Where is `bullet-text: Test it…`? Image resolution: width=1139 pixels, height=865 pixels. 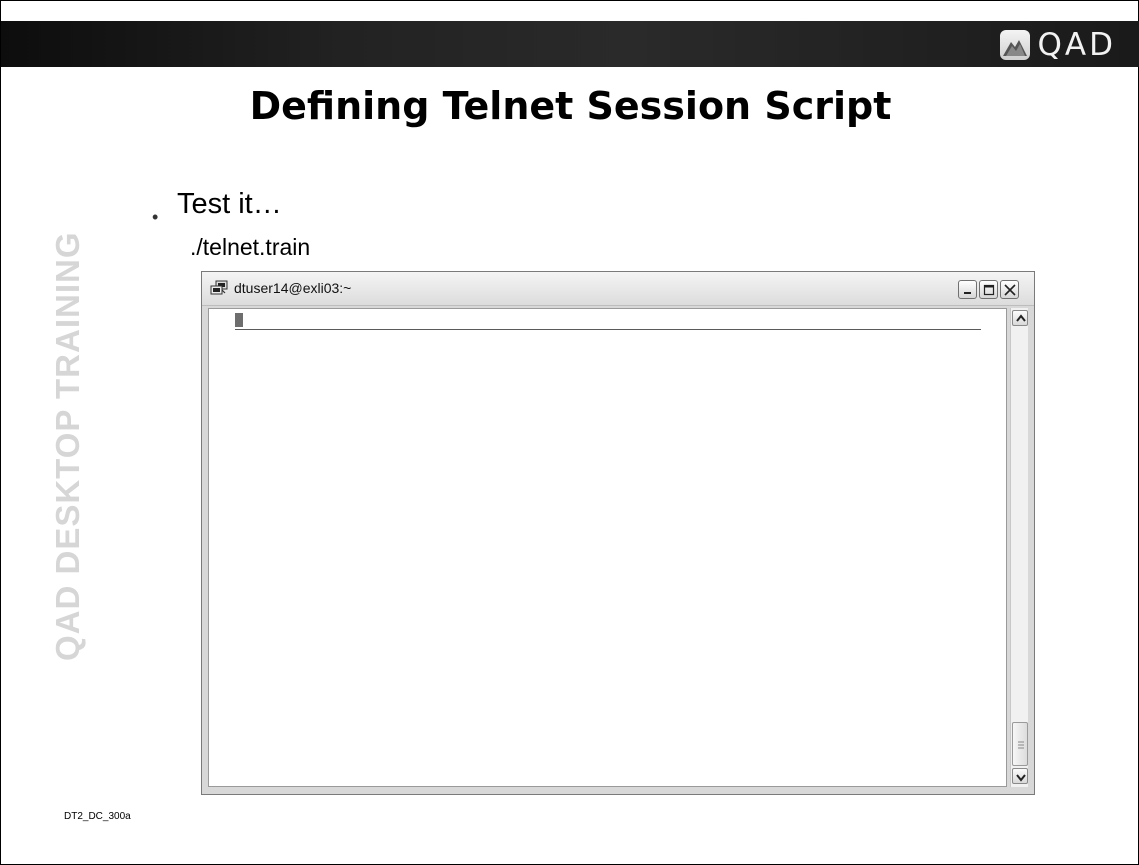 bullet-text: Test it… is located at coordinates (229, 204).